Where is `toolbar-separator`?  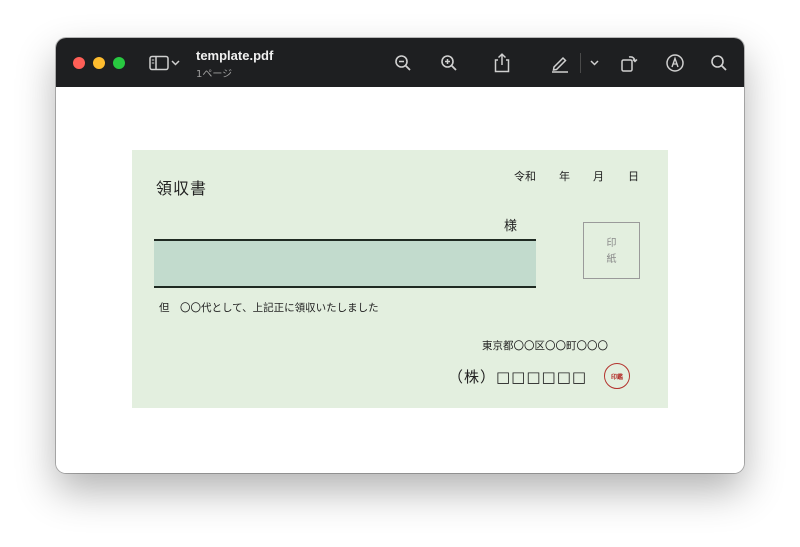
toolbar-separator is located at coordinates (580, 63).